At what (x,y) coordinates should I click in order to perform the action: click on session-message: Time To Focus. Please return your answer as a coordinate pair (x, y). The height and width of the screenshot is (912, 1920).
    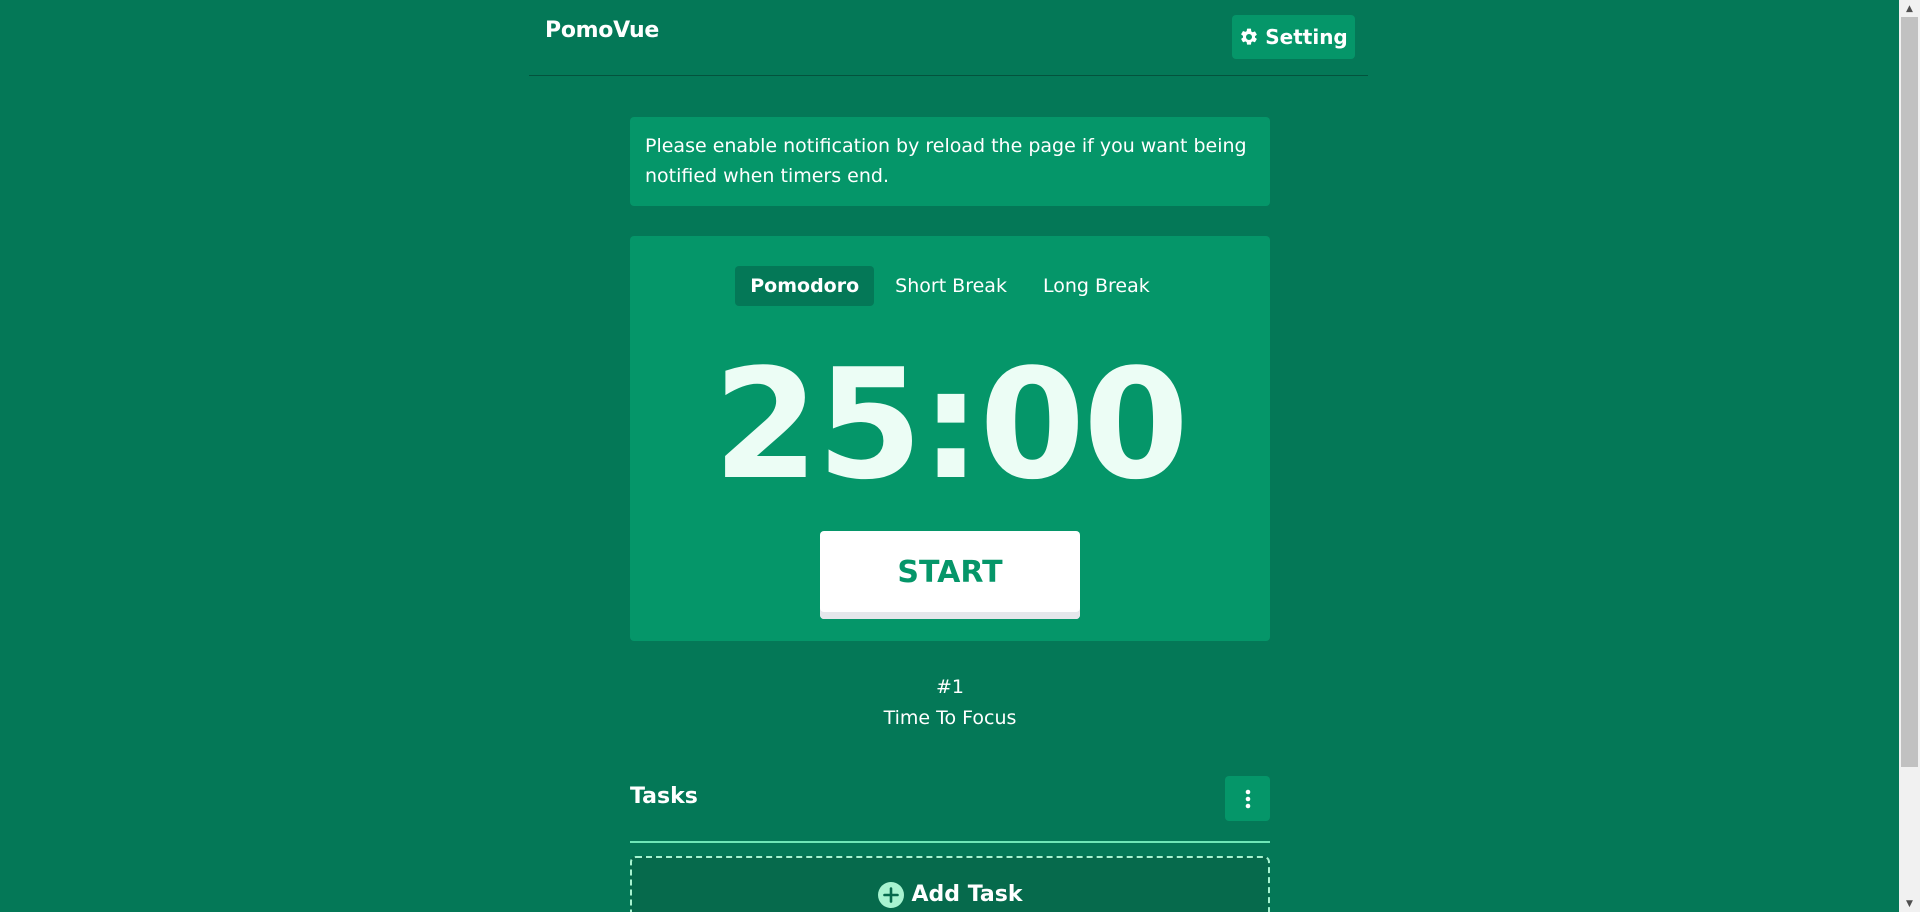
    Looking at the image, I should click on (950, 718).